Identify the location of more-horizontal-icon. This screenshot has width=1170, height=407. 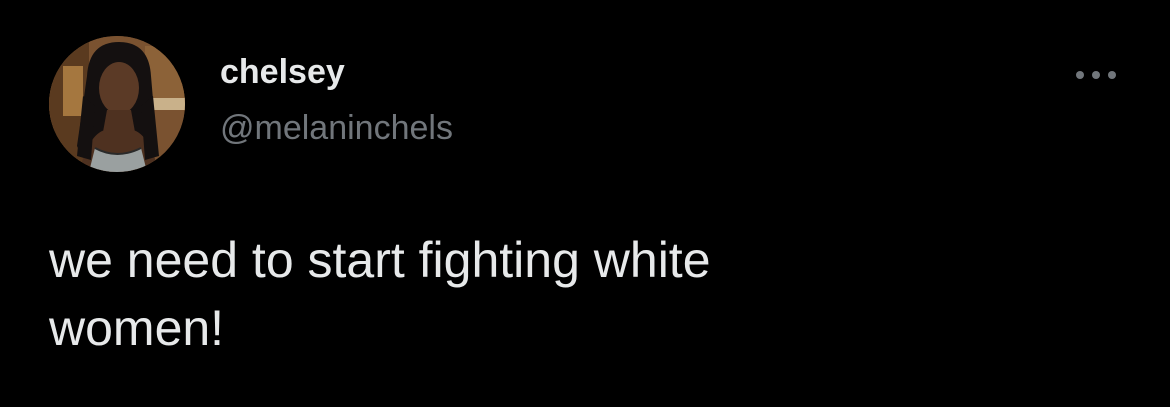
(1096, 75).